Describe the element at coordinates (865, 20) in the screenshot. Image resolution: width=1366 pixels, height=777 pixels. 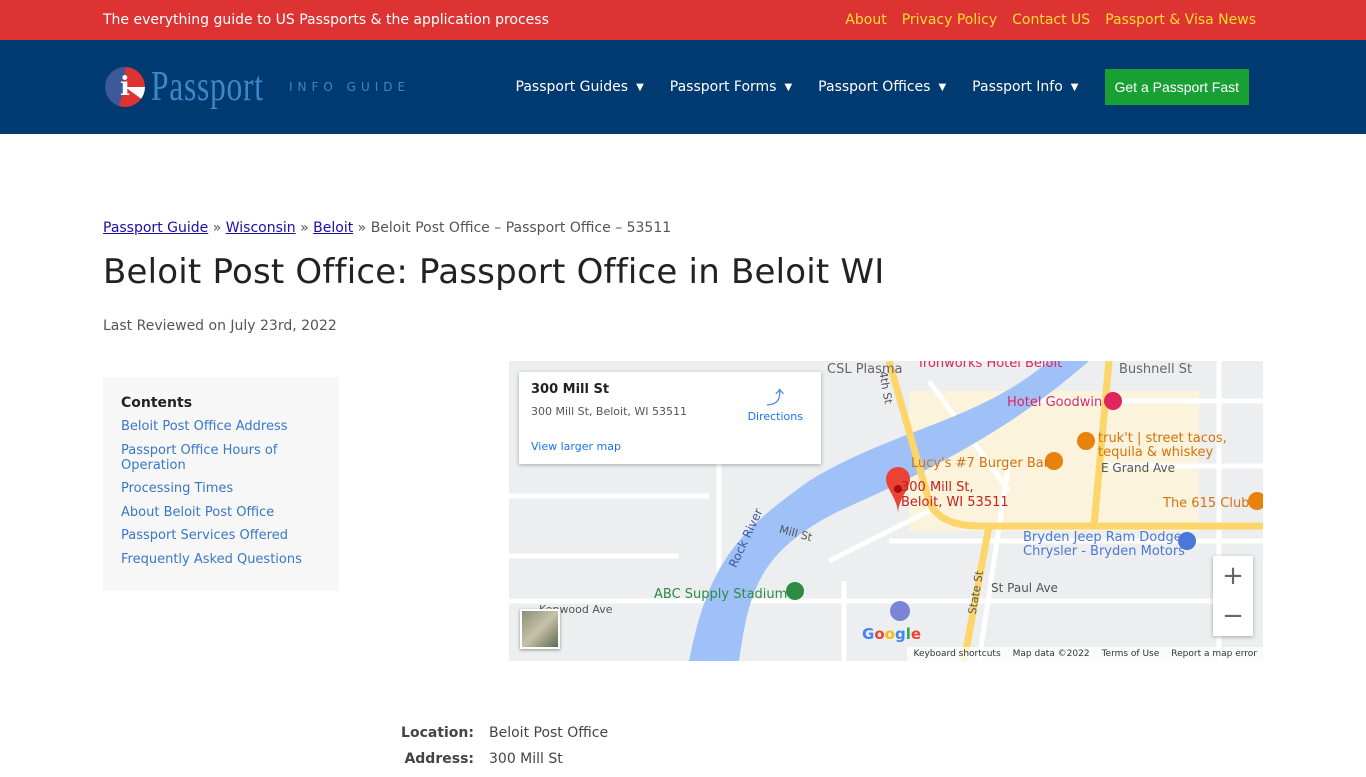
I see `about-link: About` at that location.